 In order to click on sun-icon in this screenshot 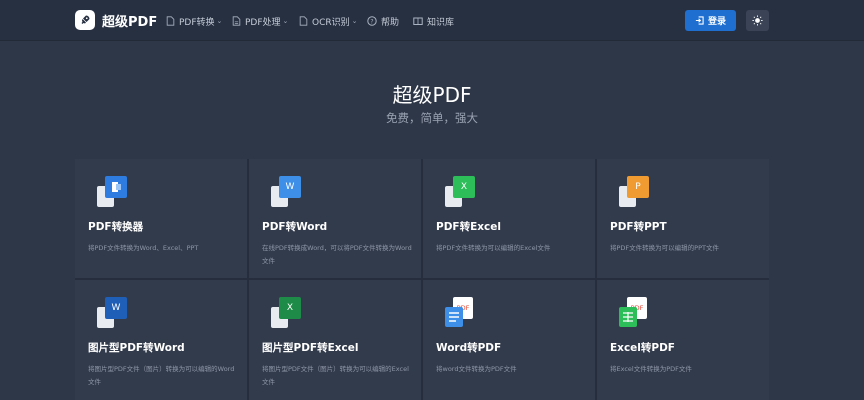, I will do `click(757, 20)`.